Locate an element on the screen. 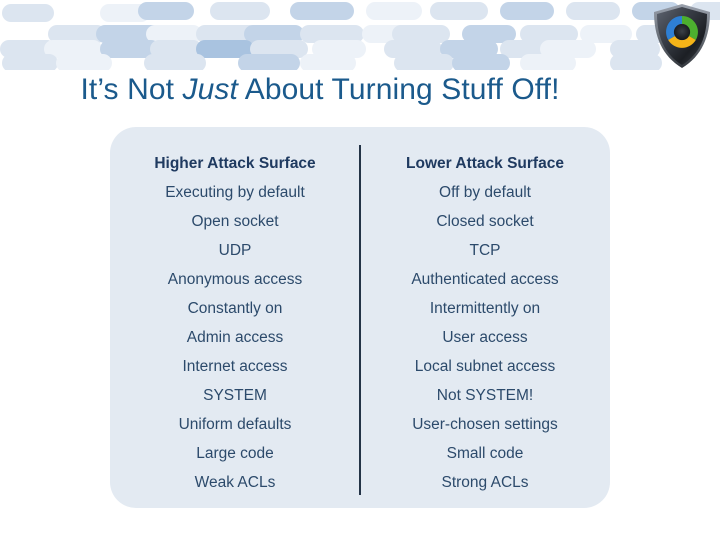 The height and width of the screenshot is (540, 720). column-header-lower: Lower Attack Surface is located at coordinates (485, 163).